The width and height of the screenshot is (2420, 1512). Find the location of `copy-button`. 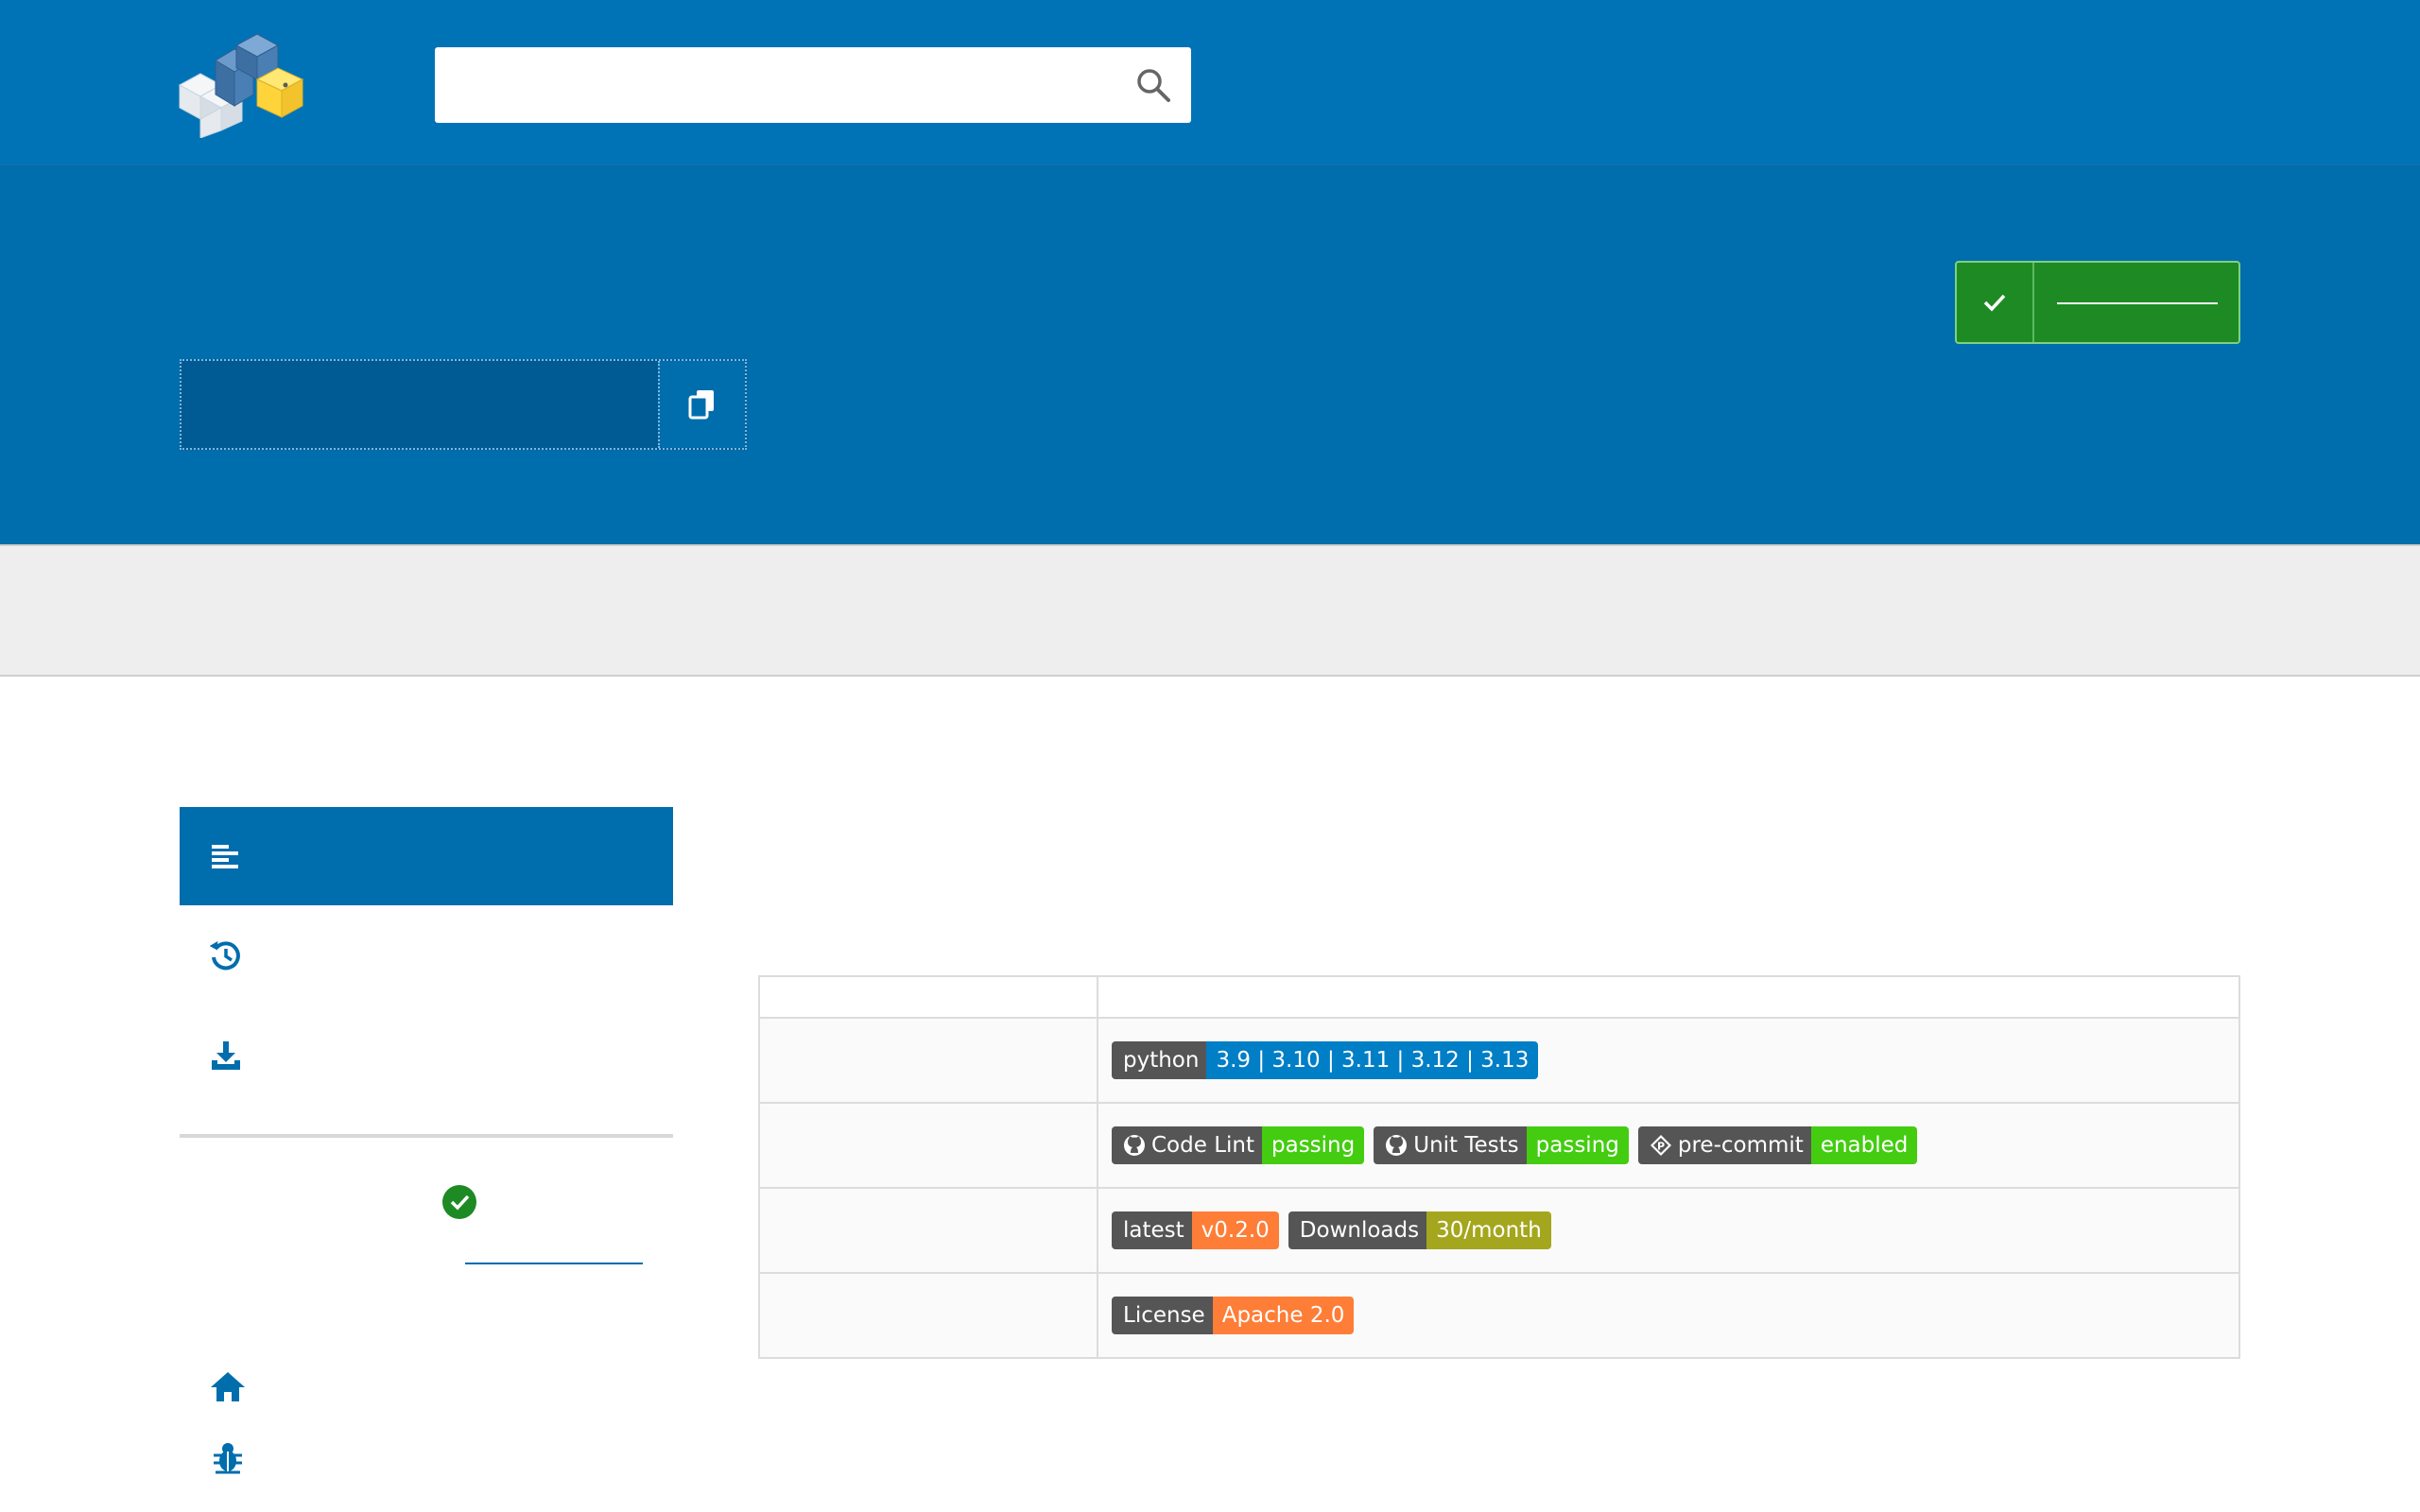

copy-button is located at coordinates (701, 404).